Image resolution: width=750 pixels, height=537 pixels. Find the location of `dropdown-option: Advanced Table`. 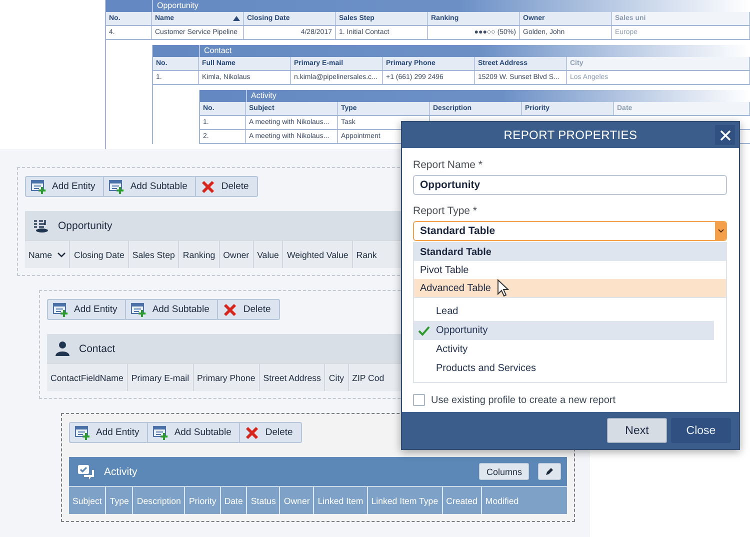

dropdown-option: Advanced Table is located at coordinates (570, 288).